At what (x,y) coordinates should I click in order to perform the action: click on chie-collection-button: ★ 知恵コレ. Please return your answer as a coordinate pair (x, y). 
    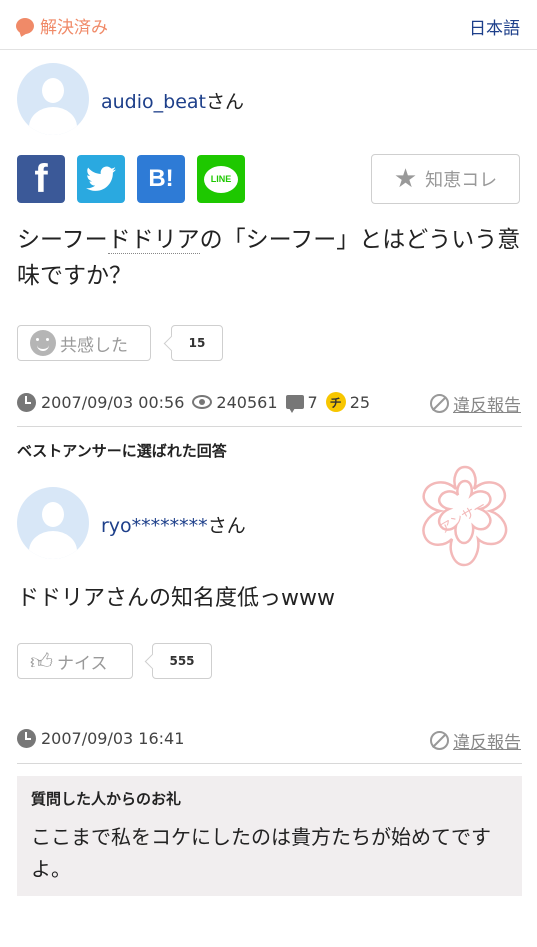
    Looking at the image, I should click on (445, 179).